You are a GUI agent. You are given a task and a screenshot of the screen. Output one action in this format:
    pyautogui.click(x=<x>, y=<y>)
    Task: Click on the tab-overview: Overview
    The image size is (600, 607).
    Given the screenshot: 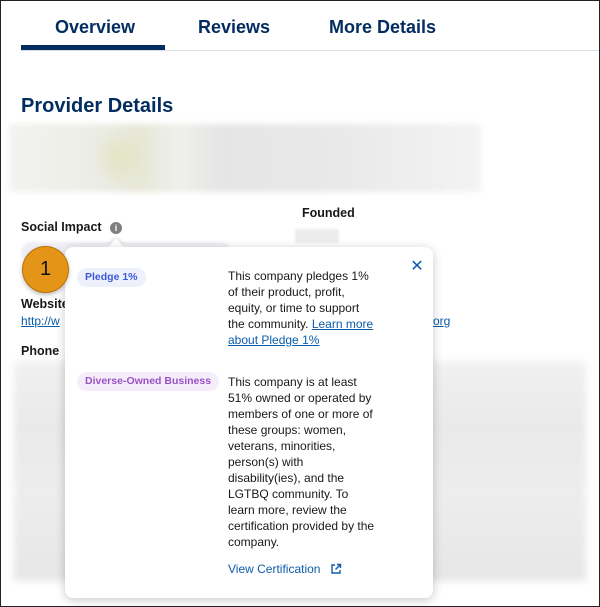 What is the action you would take?
    pyautogui.click(x=95, y=27)
    